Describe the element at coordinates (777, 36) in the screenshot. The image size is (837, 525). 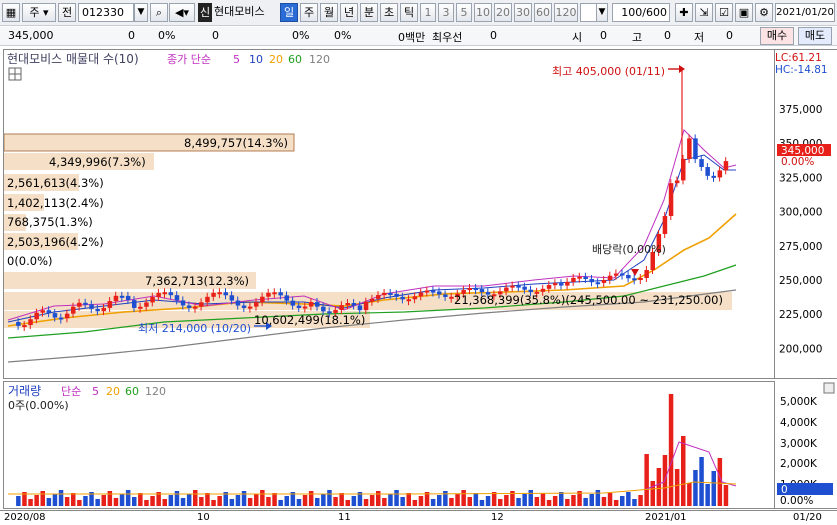
I see `buy-button: 매수` at that location.